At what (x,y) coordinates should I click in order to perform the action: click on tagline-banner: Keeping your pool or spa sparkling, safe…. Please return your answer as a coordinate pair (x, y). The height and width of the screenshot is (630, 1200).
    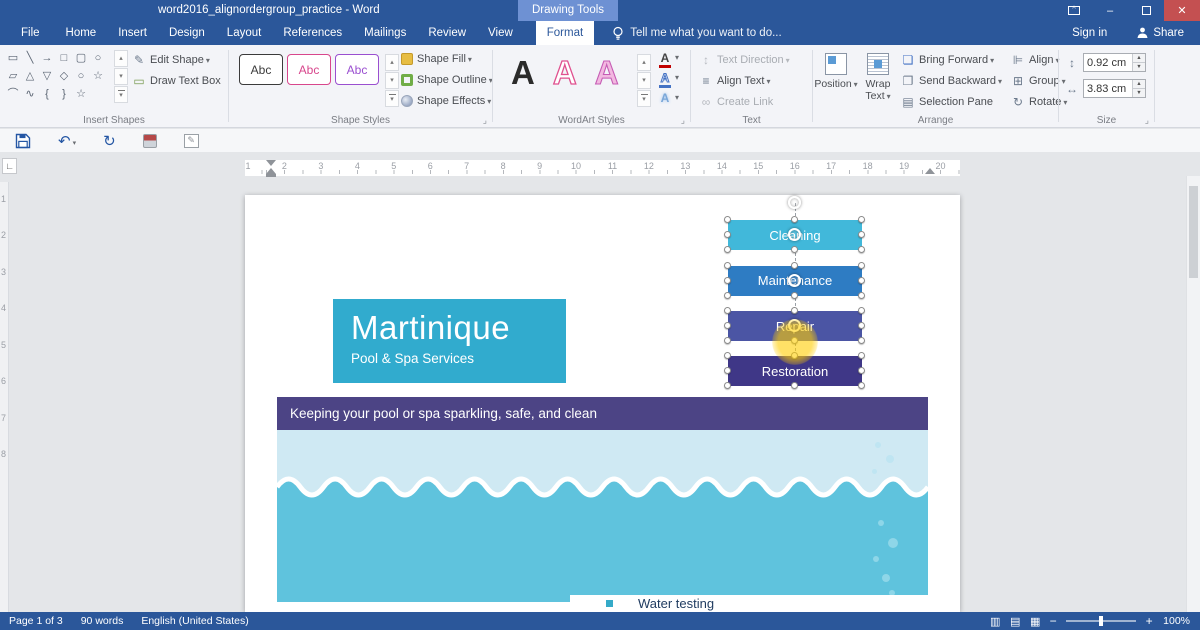
    Looking at the image, I should click on (602, 413).